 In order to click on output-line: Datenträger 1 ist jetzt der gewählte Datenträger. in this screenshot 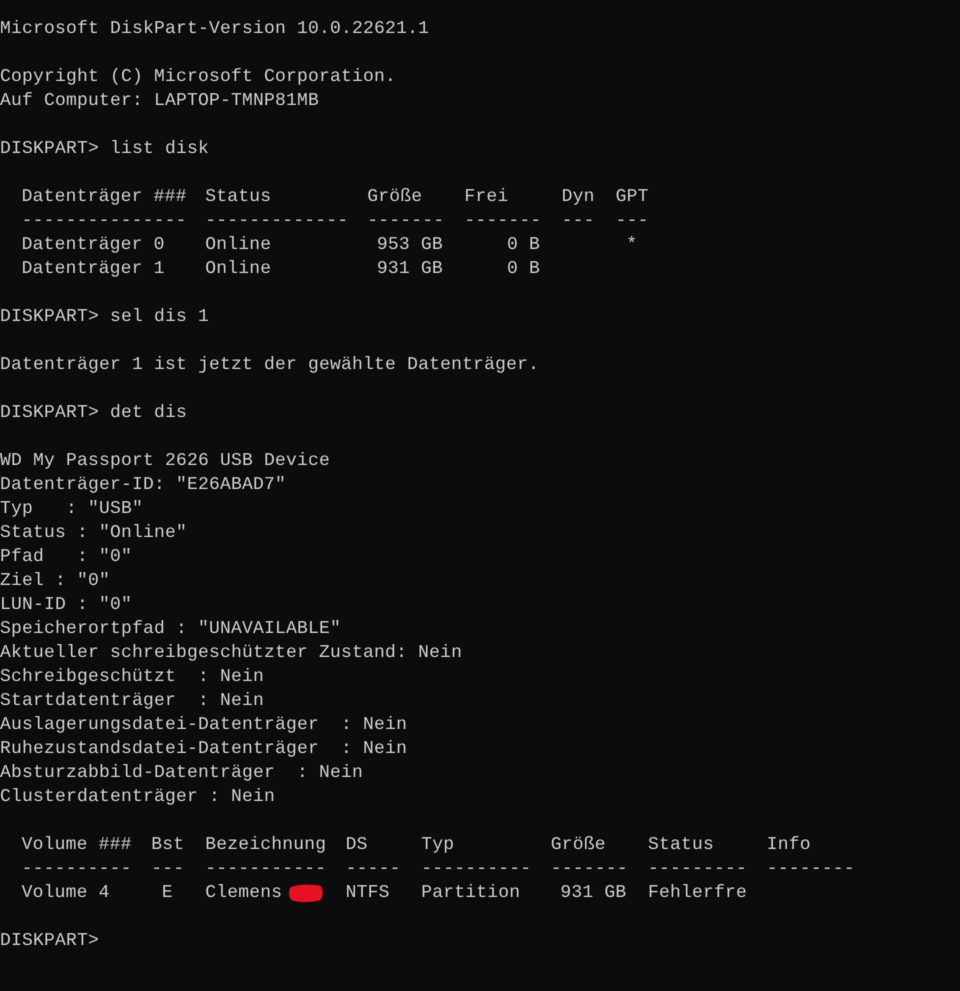, I will do `click(270, 365)`.